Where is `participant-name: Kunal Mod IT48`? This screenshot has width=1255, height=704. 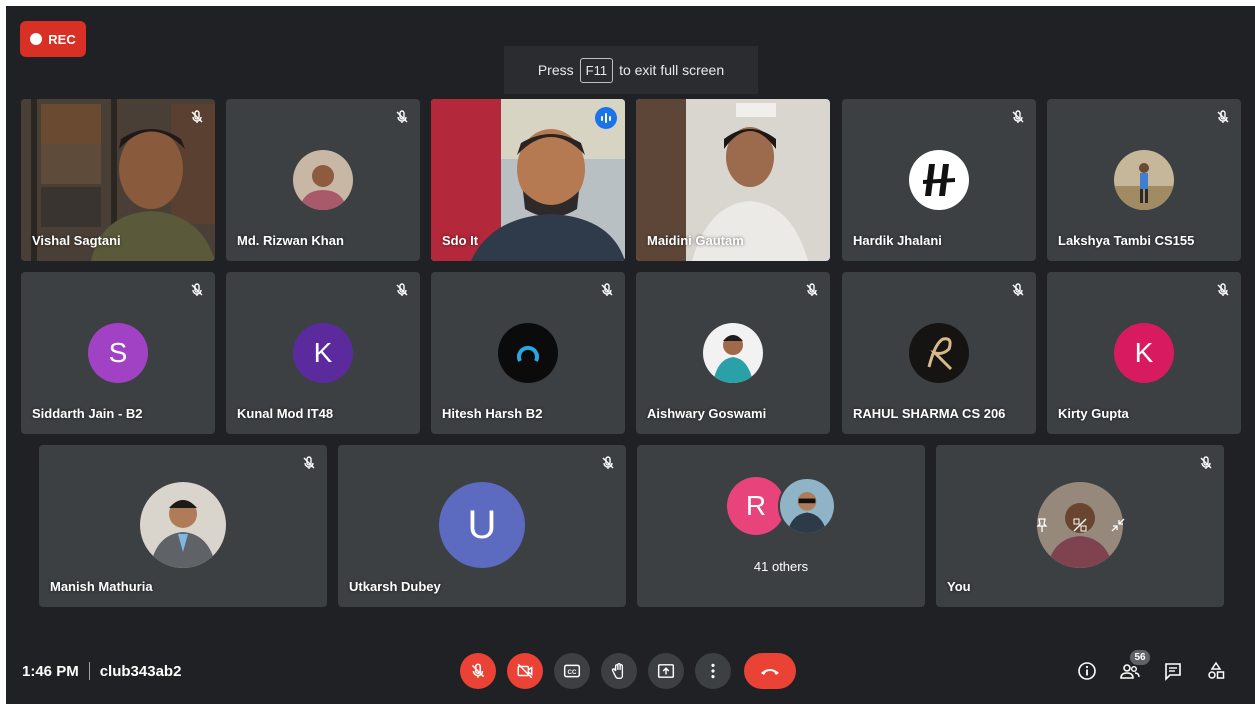 participant-name: Kunal Mod IT48 is located at coordinates (285, 413).